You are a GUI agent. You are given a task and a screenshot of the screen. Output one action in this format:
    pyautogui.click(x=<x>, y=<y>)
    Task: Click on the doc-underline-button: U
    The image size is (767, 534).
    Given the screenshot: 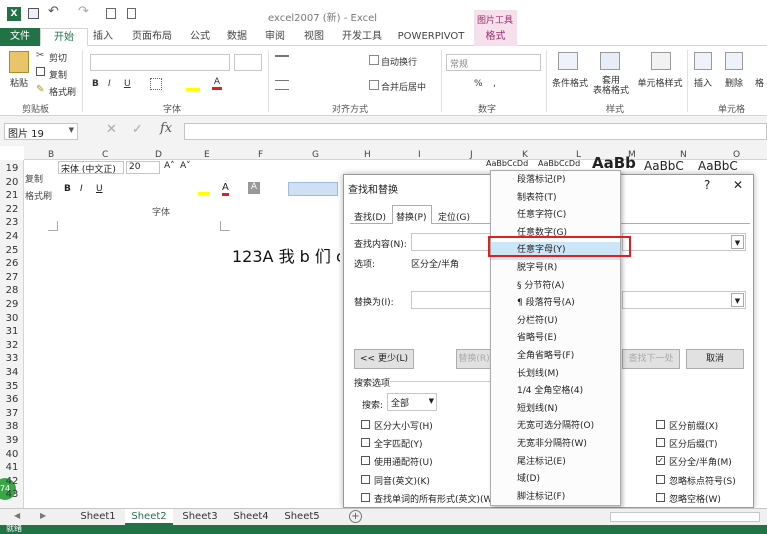 What is the action you would take?
    pyautogui.click(x=99, y=189)
    